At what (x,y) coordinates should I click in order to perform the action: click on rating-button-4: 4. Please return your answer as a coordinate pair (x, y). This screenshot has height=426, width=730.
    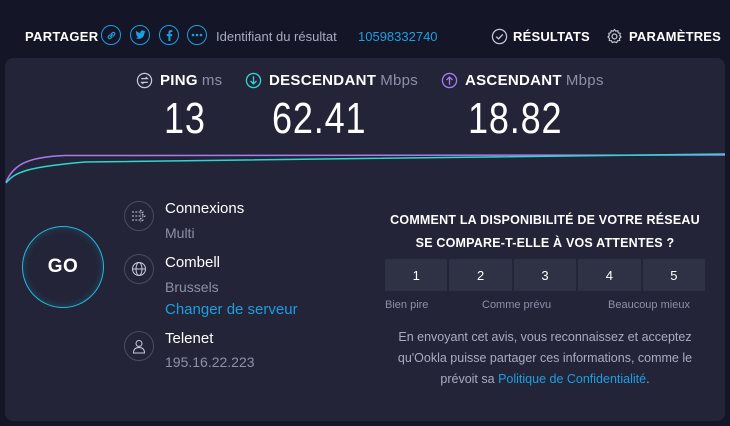
    Looking at the image, I should click on (609, 275).